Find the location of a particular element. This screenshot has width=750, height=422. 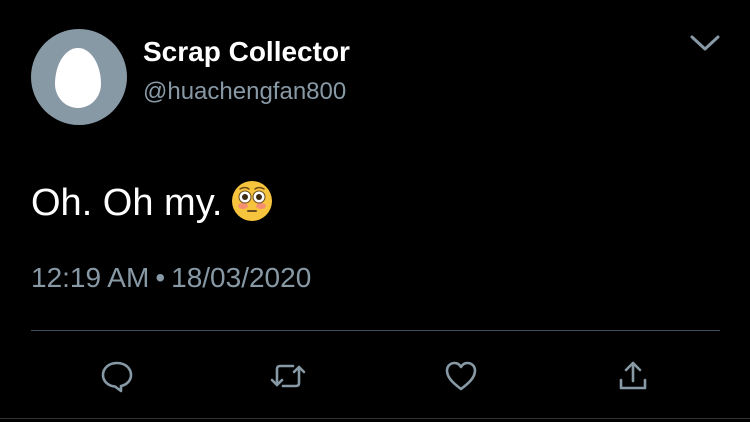

share-button is located at coordinates (633, 376).